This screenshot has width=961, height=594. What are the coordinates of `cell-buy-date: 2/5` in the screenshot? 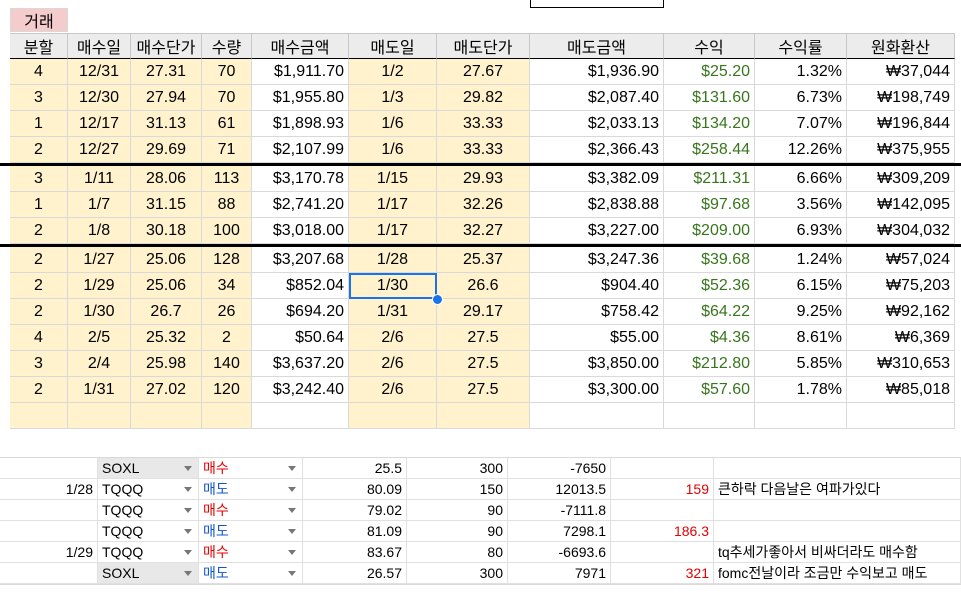 It's located at (99, 338).